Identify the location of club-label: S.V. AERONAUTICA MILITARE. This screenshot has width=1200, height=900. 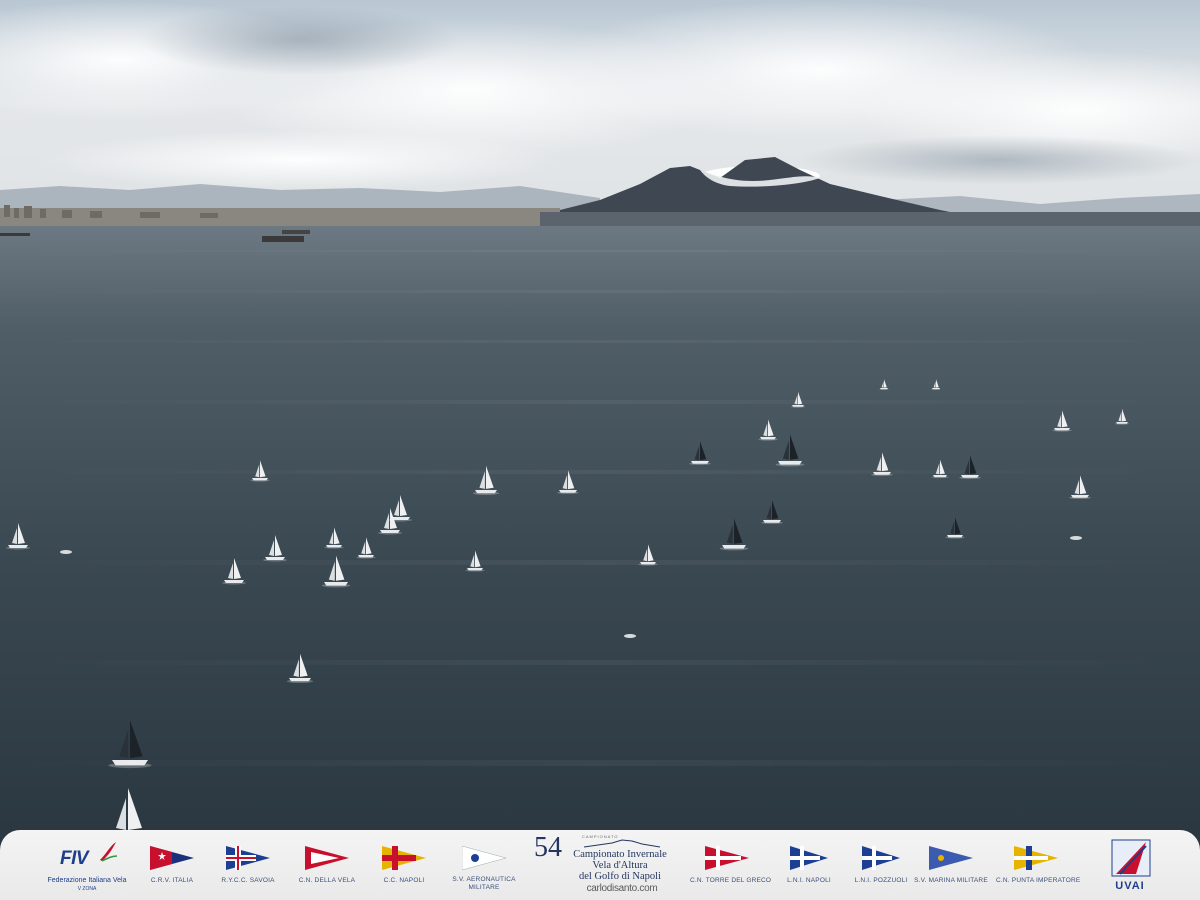
(484, 883).